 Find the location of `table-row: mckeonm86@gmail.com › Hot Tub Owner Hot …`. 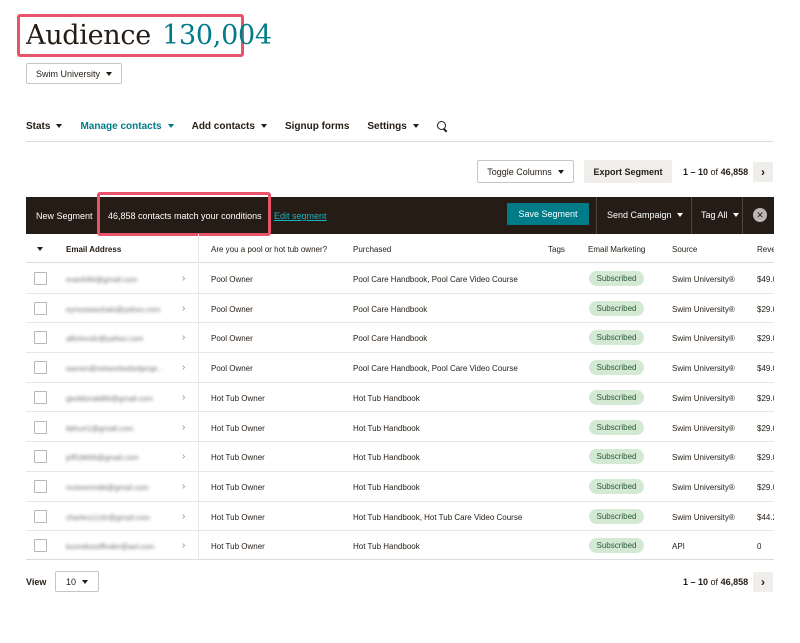

table-row: mckeonm86@gmail.com › Hot Tub Owner Hot … is located at coordinates (400, 486).